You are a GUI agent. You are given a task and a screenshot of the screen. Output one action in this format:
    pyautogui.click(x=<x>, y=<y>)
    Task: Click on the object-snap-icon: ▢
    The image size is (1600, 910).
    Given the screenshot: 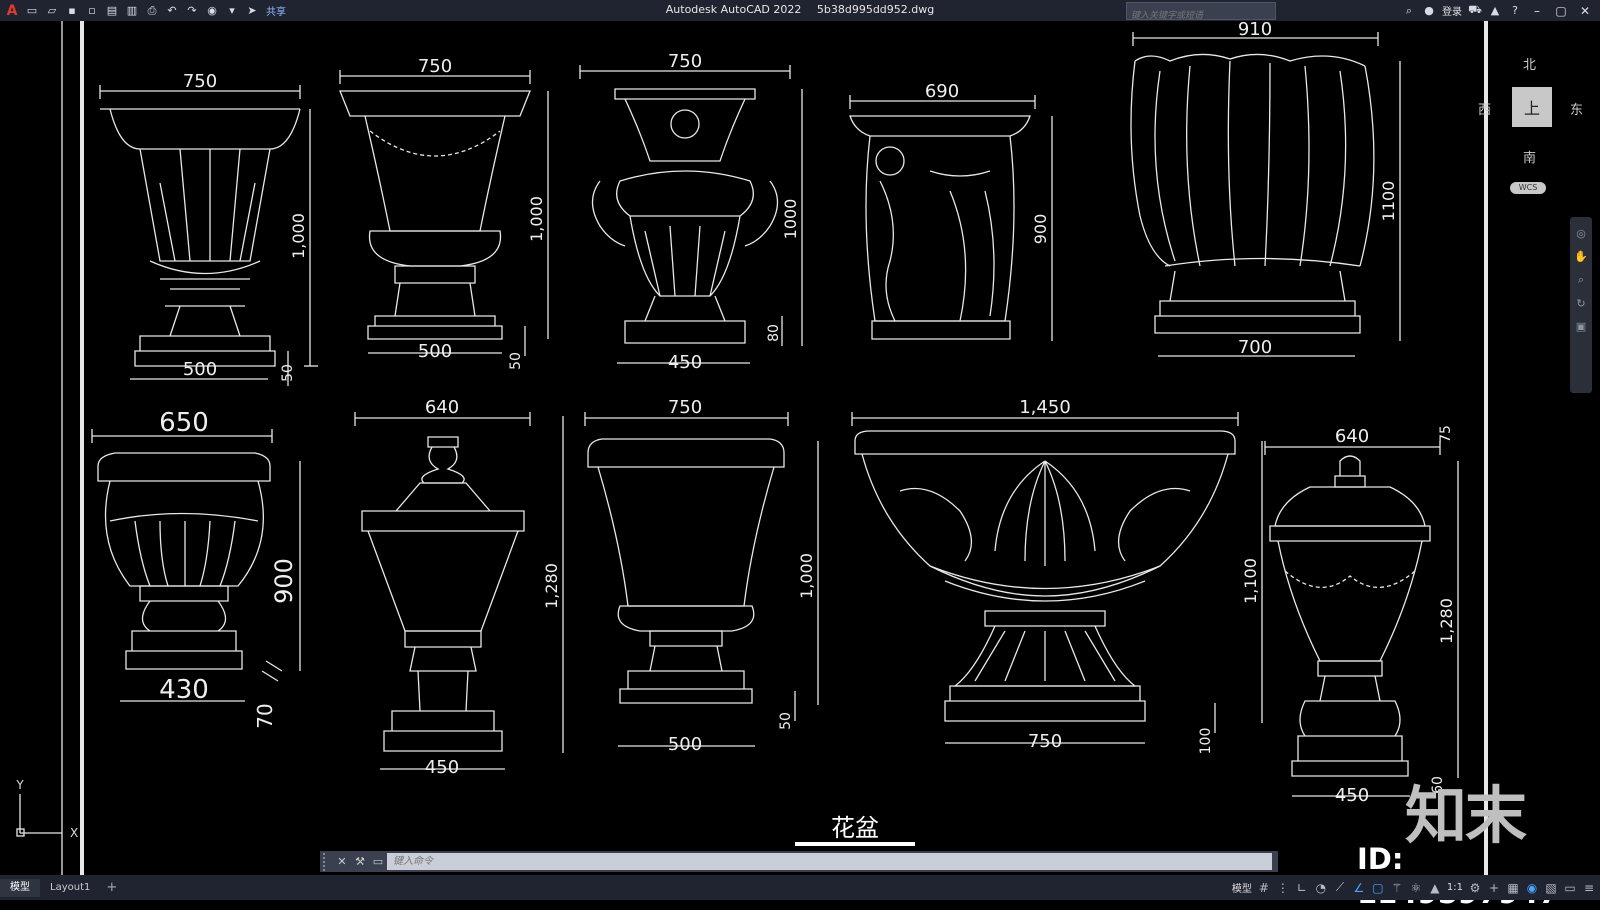 What is the action you would take?
    pyautogui.click(x=1378, y=888)
    